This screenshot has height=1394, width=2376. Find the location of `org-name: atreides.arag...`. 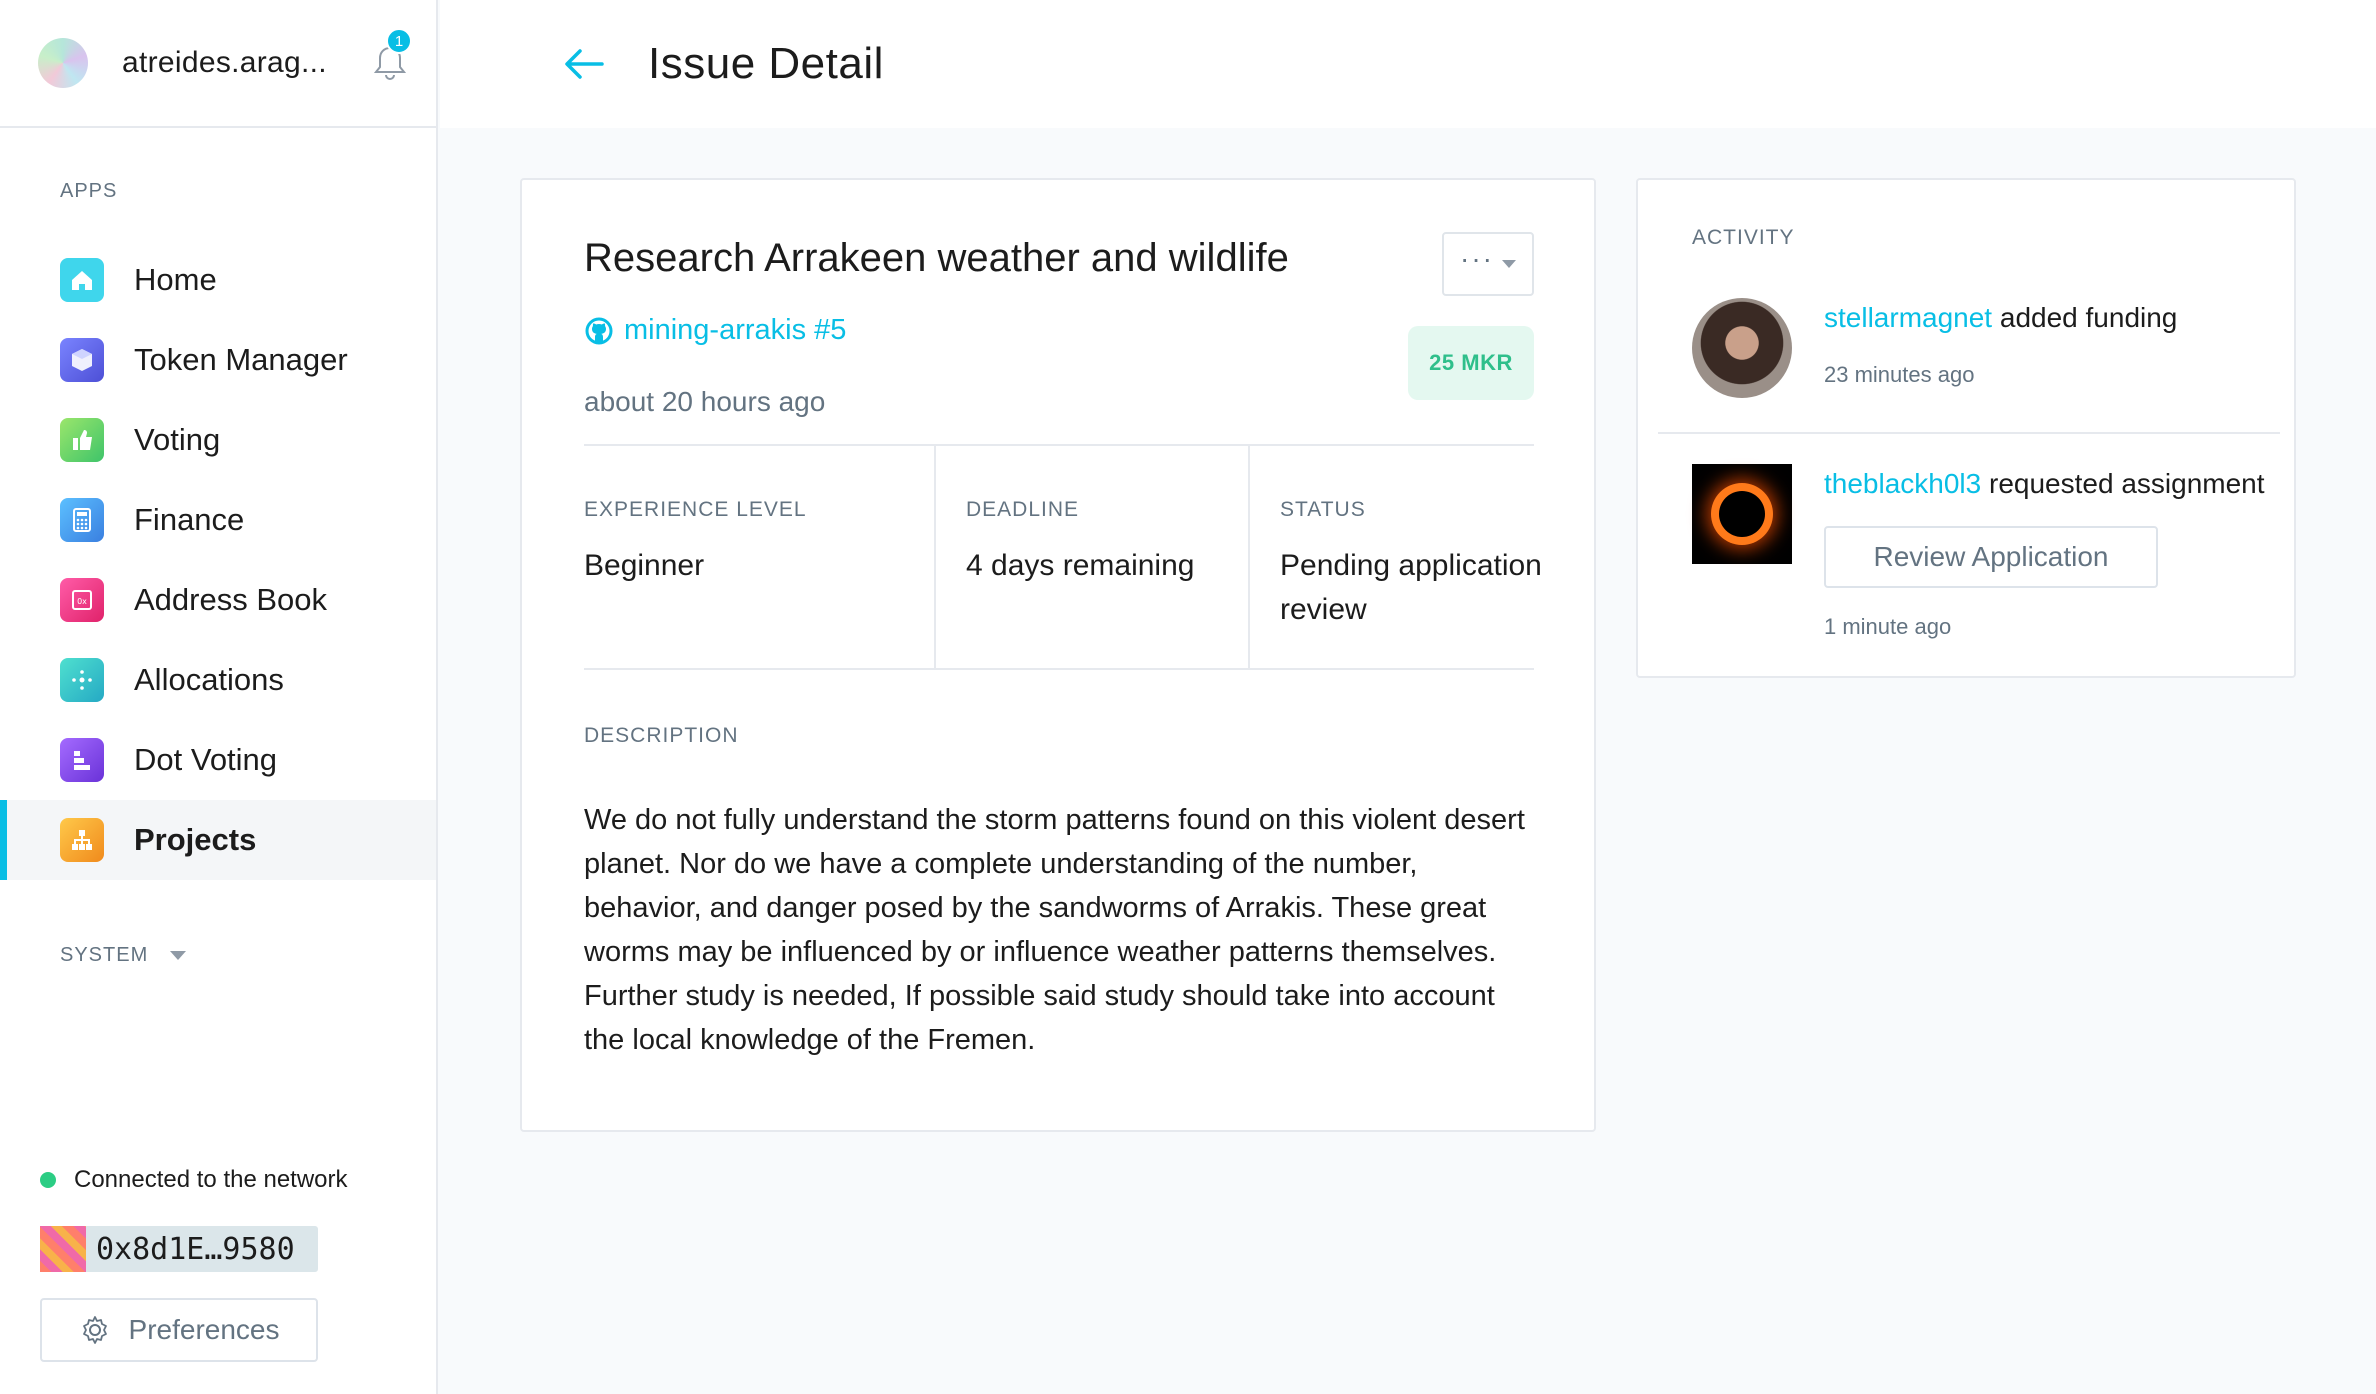

org-name: atreides.arag... is located at coordinates (224, 62).